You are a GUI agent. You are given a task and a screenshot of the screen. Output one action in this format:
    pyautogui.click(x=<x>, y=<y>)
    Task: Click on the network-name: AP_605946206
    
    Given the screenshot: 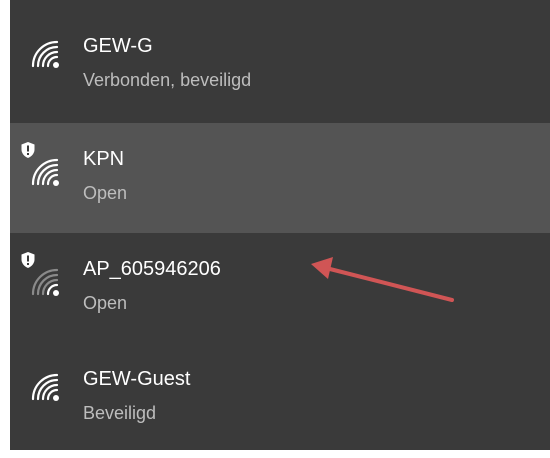 What is the action you would take?
    pyautogui.click(x=152, y=269)
    